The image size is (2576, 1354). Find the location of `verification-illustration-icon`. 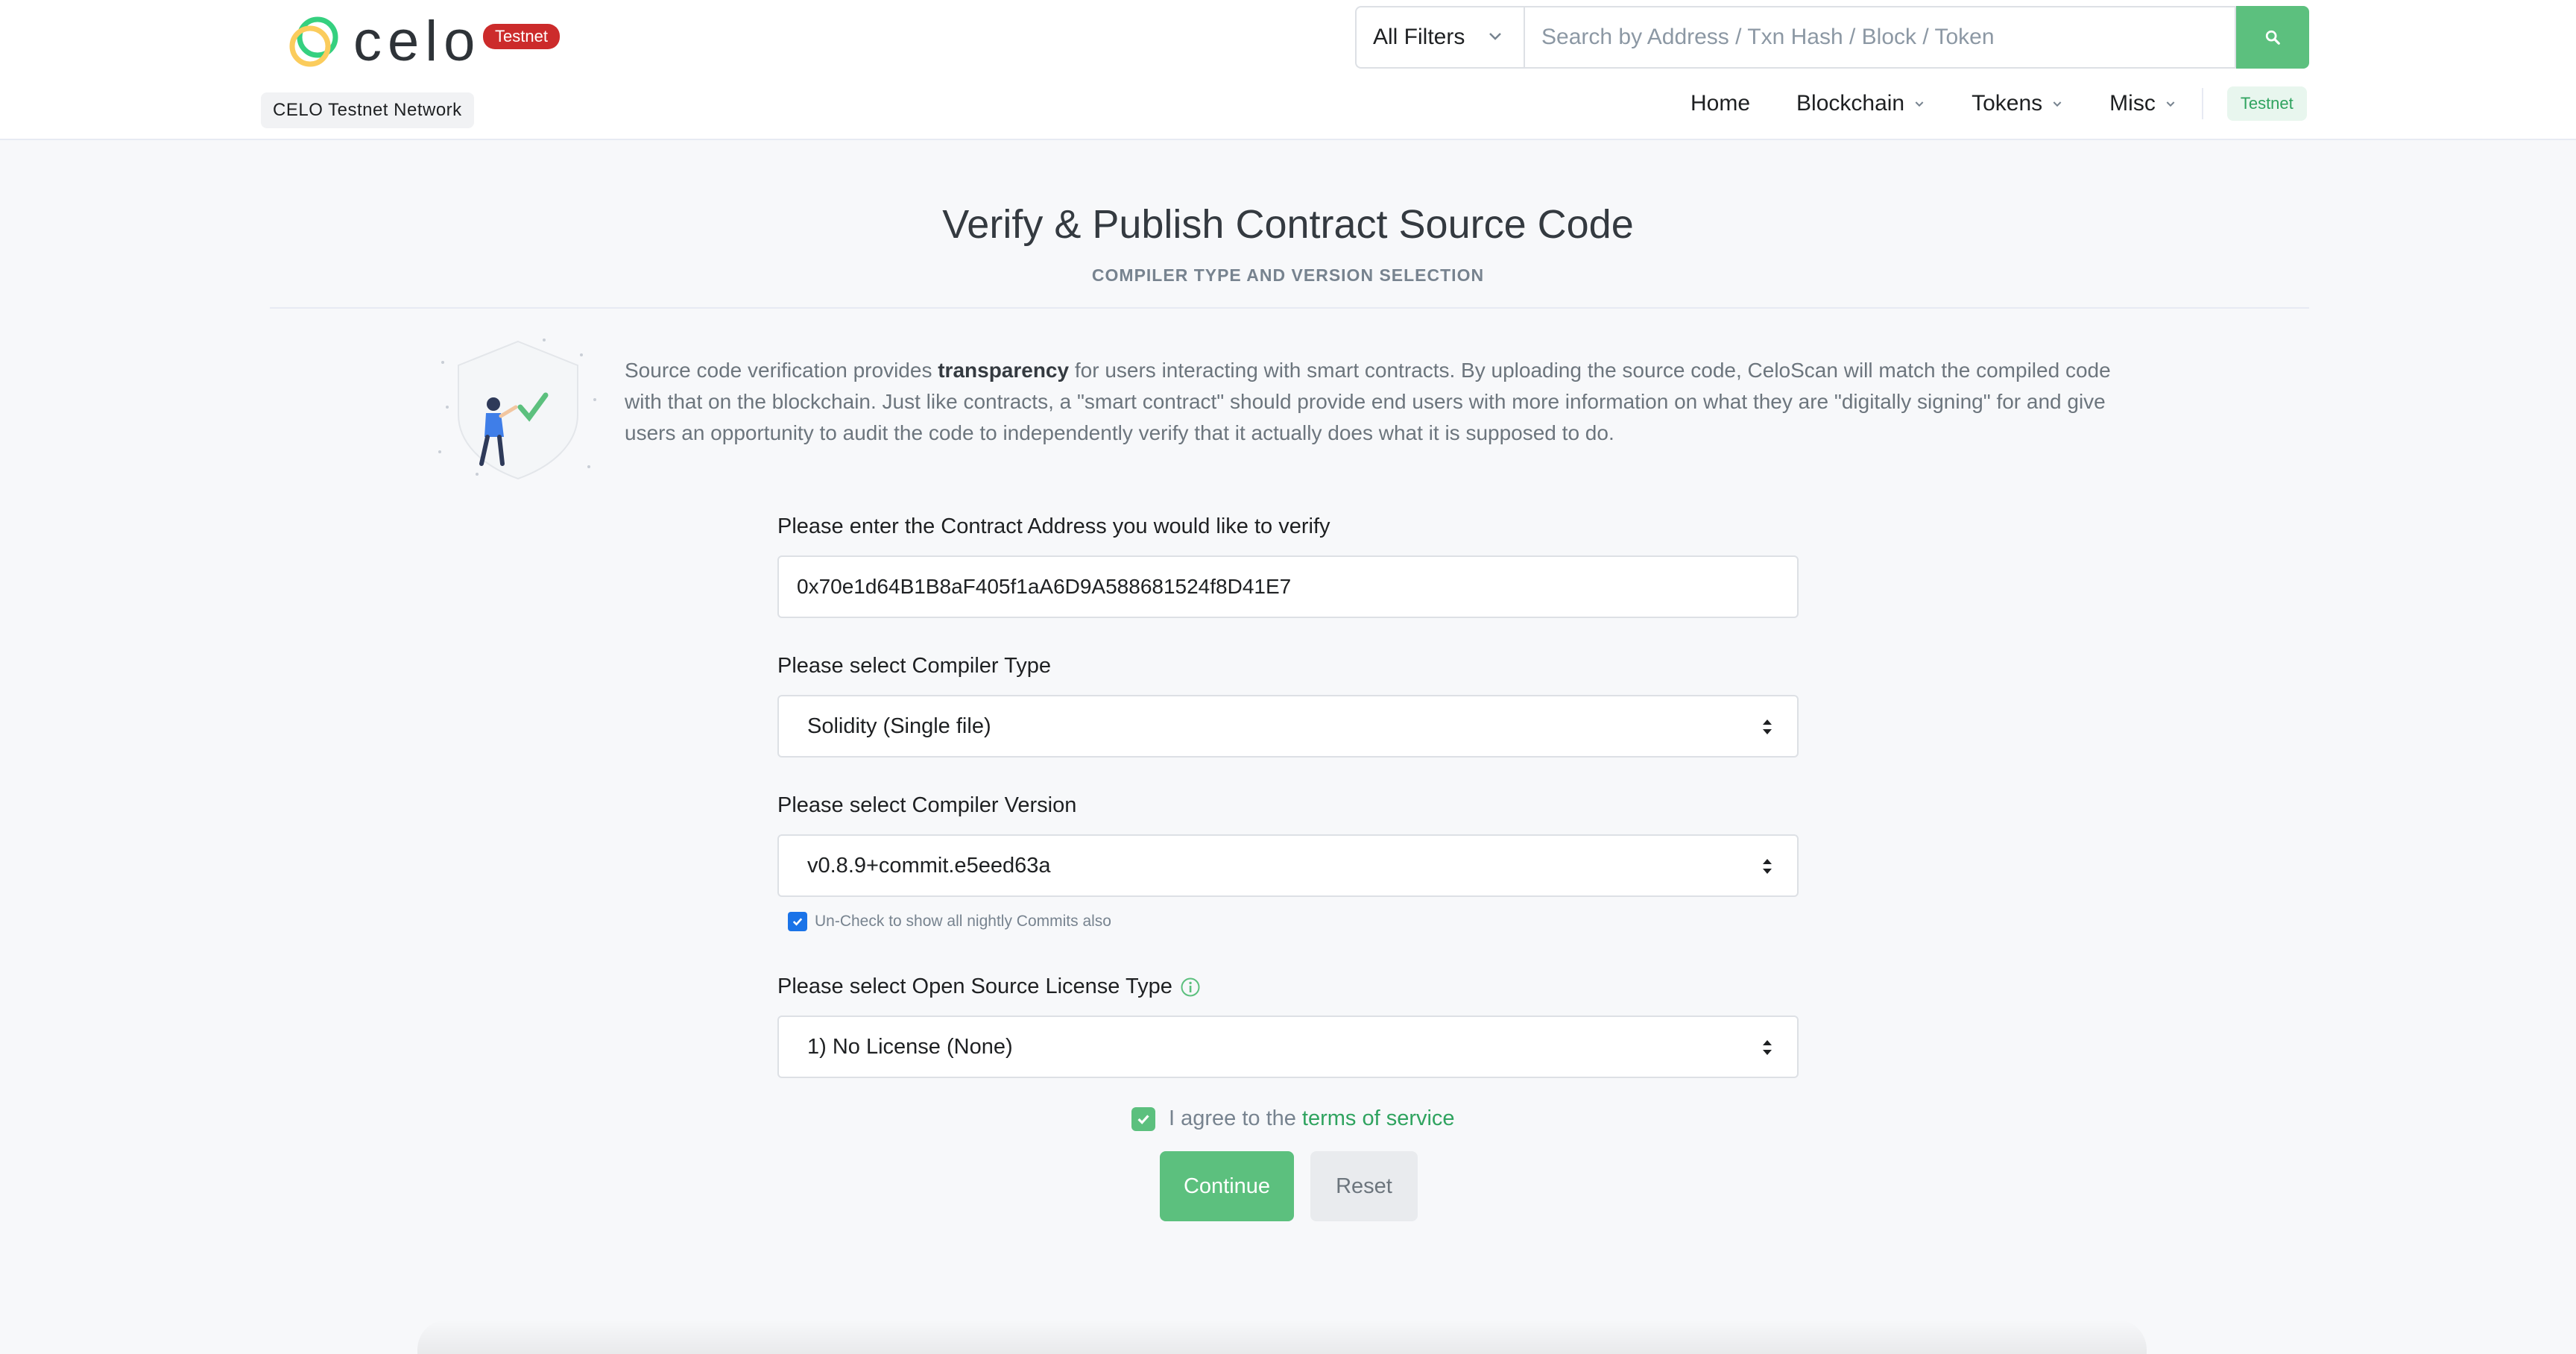

verification-illustration-icon is located at coordinates (517, 409).